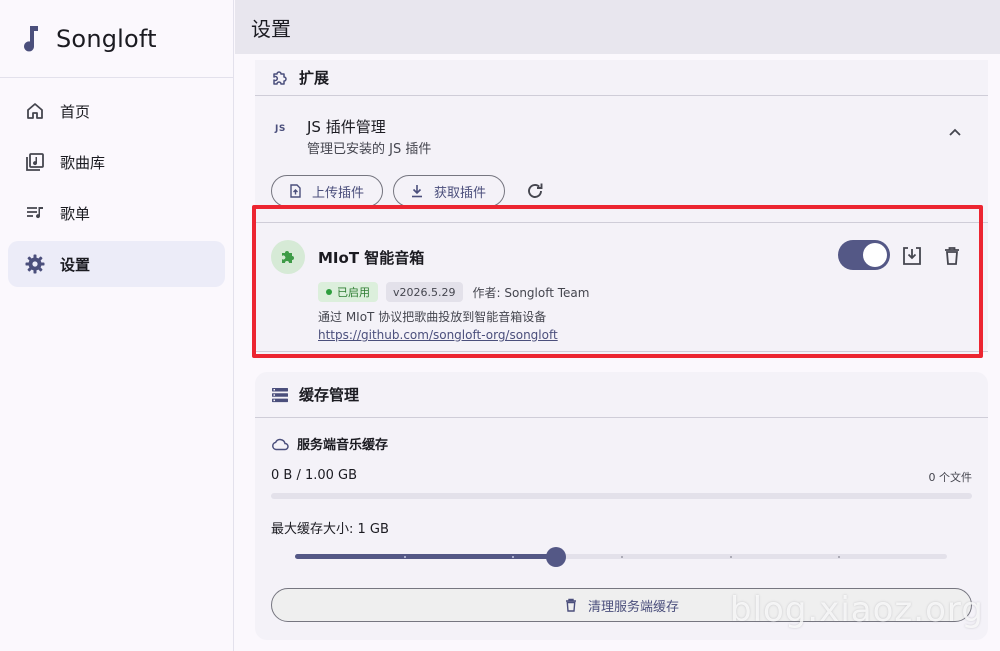 Image resolution: width=1000 pixels, height=651 pixels. Describe the element at coordinates (621, 78) in the screenshot. I see `extensions-header: 扩展` at that location.